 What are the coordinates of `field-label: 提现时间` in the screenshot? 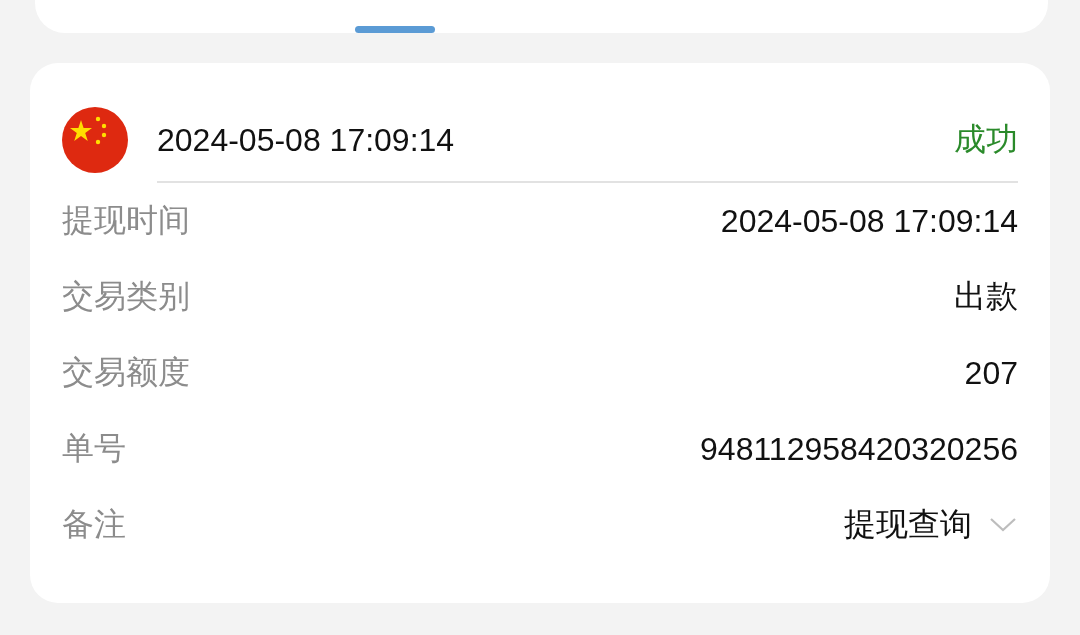 It's located at (126, 220).